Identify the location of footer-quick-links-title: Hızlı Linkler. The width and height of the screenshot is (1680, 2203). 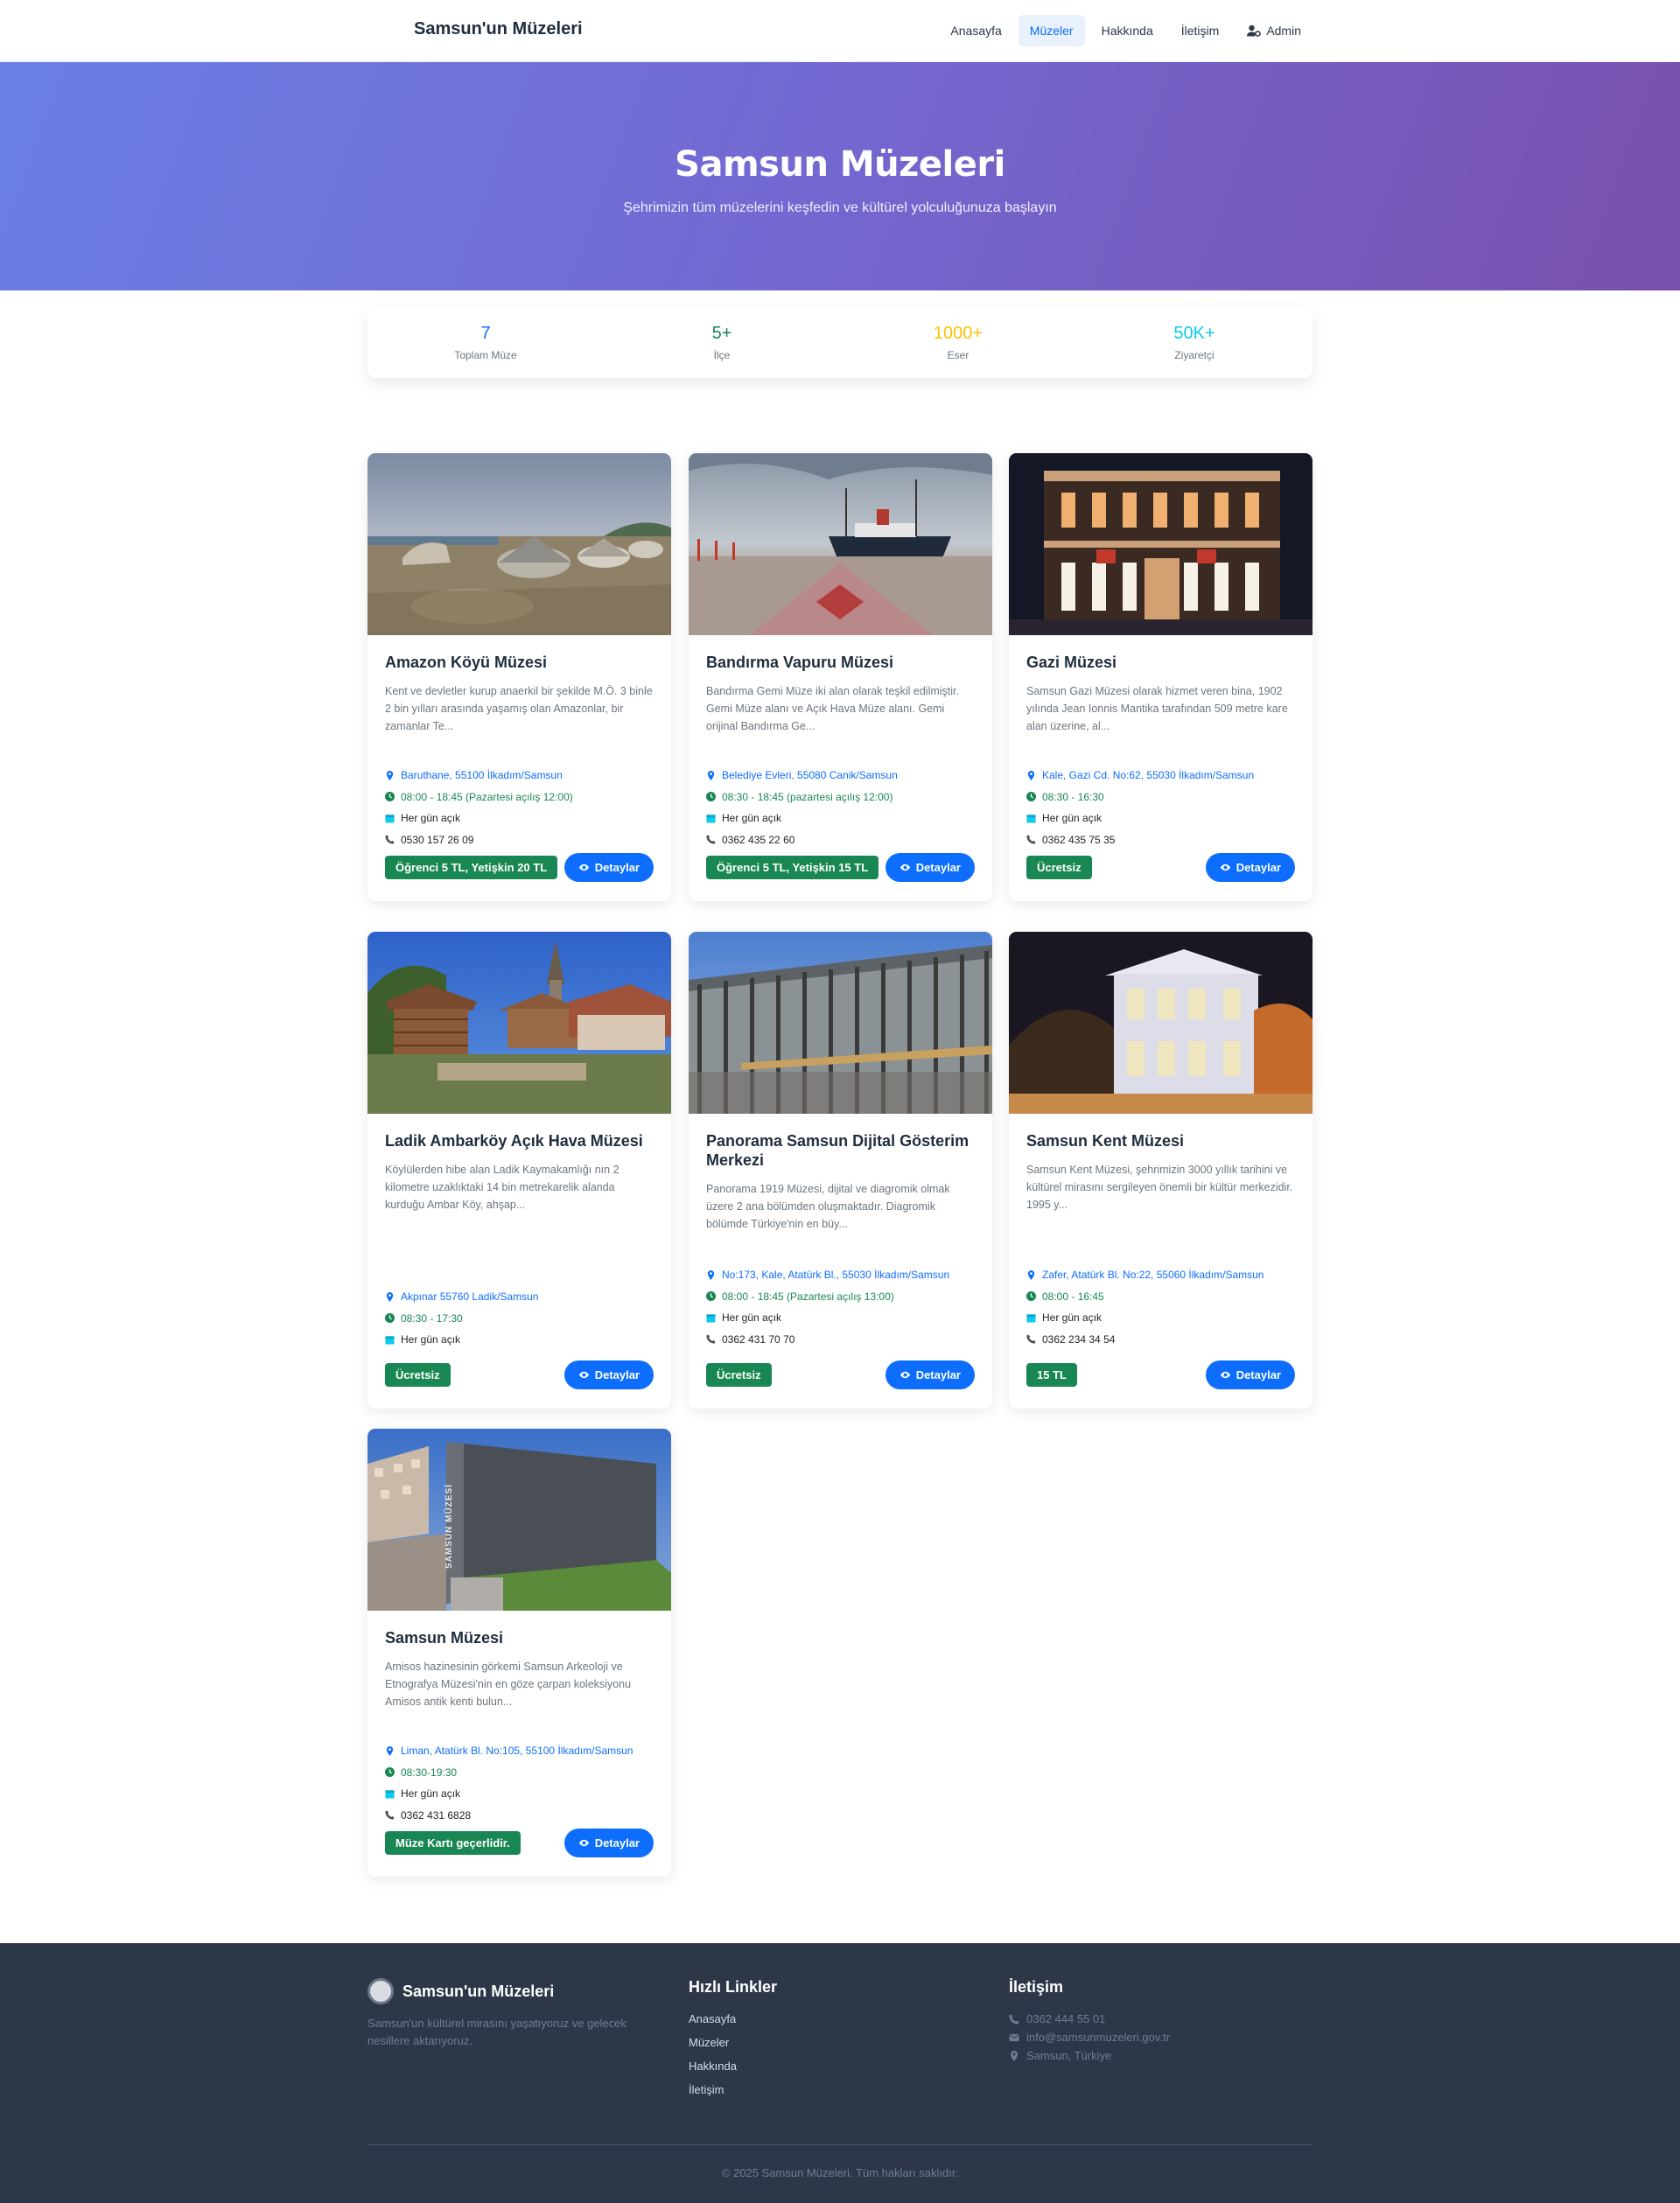
(733, 1987).